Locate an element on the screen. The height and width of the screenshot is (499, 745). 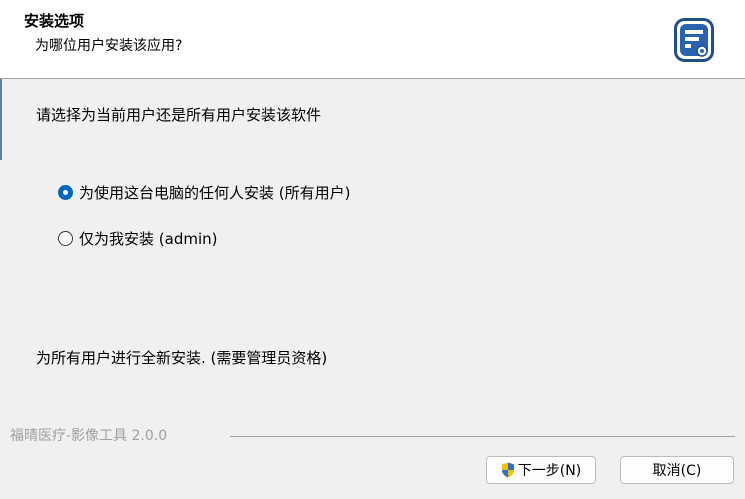
footer-divider is located at coordinates (482, 436).